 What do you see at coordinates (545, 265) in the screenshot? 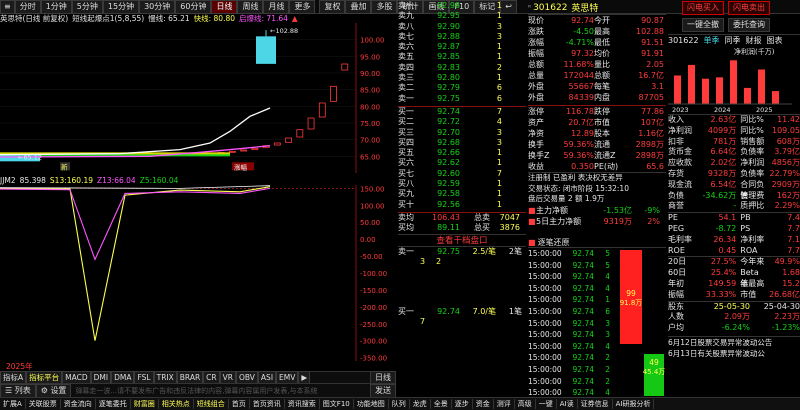
I see `tick-time: 15:00:00` at bounding box center [545, 265].